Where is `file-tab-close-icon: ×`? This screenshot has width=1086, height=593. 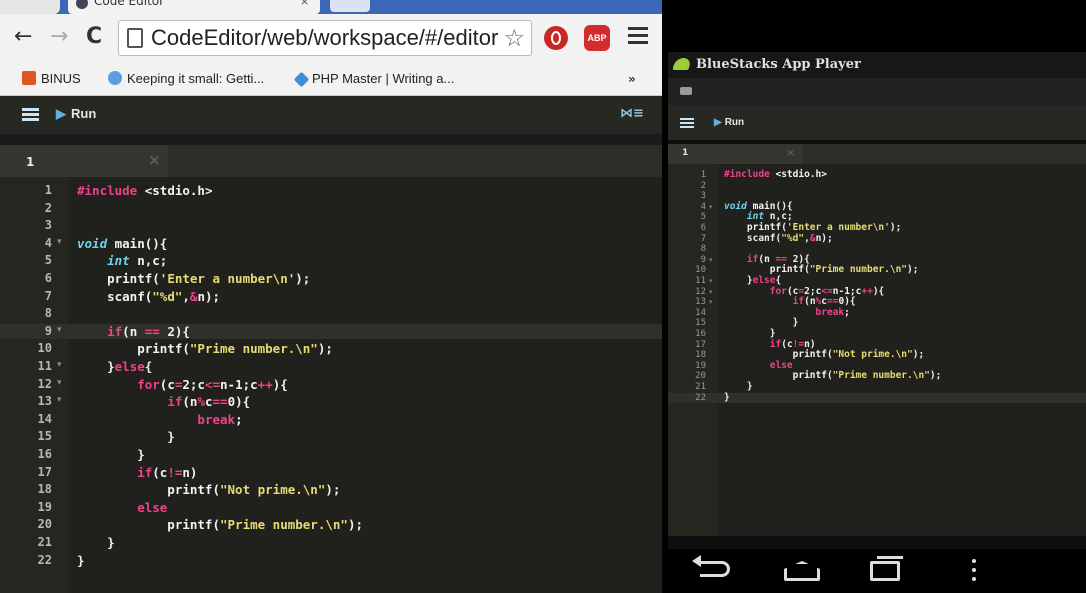
file-tab-close-icon: × is located at coordinates (154, 160).